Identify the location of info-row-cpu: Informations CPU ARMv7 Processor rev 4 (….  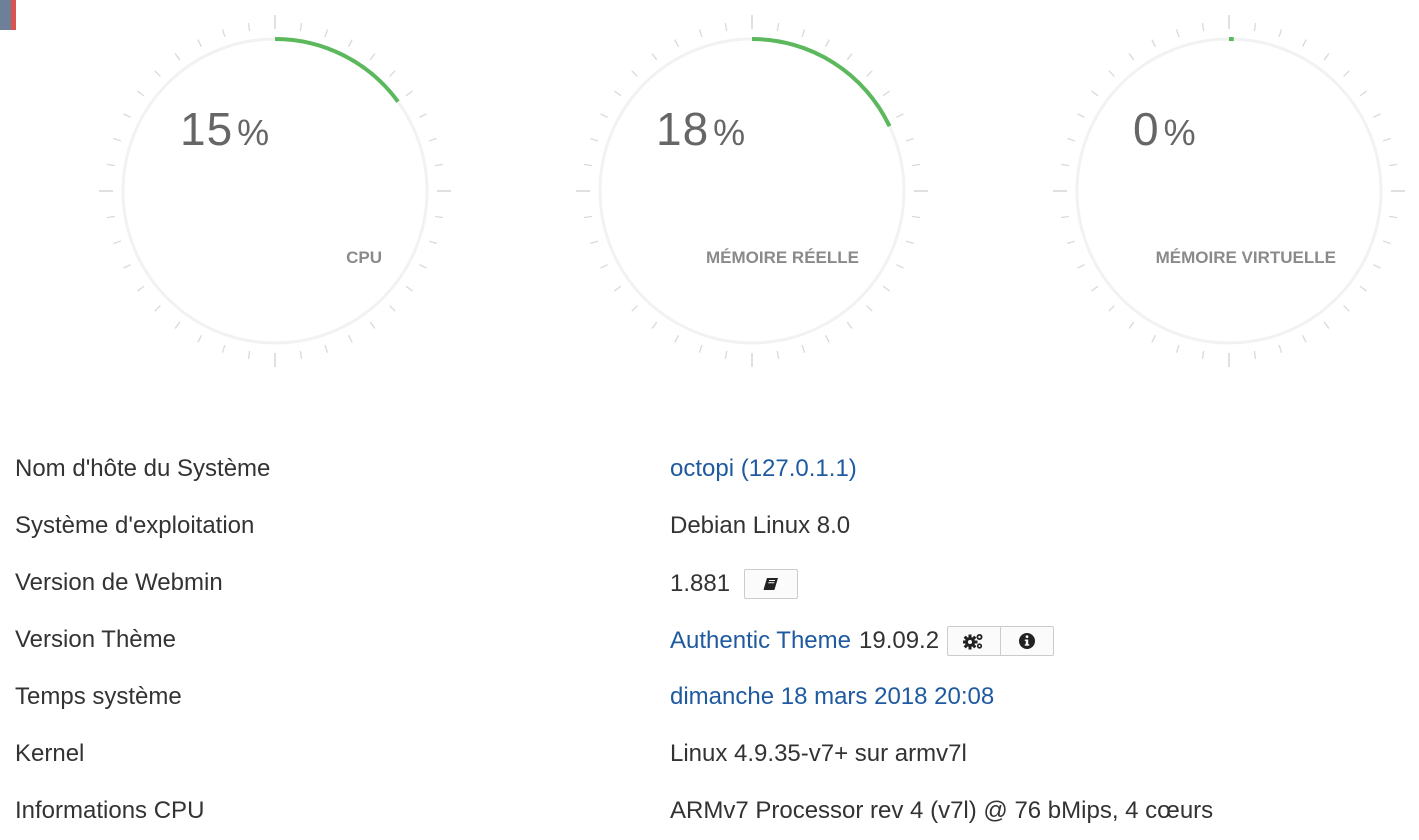
(709, 811).